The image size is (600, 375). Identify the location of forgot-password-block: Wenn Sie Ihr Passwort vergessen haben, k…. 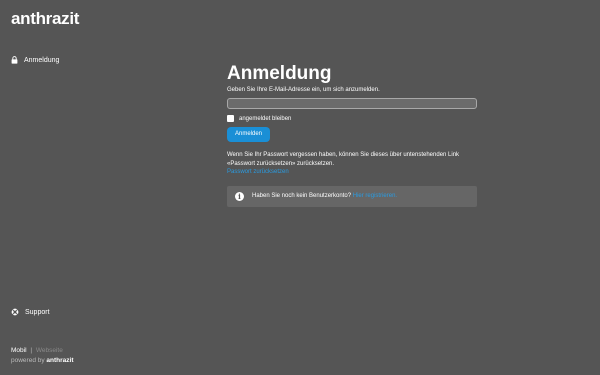
(352, 164).